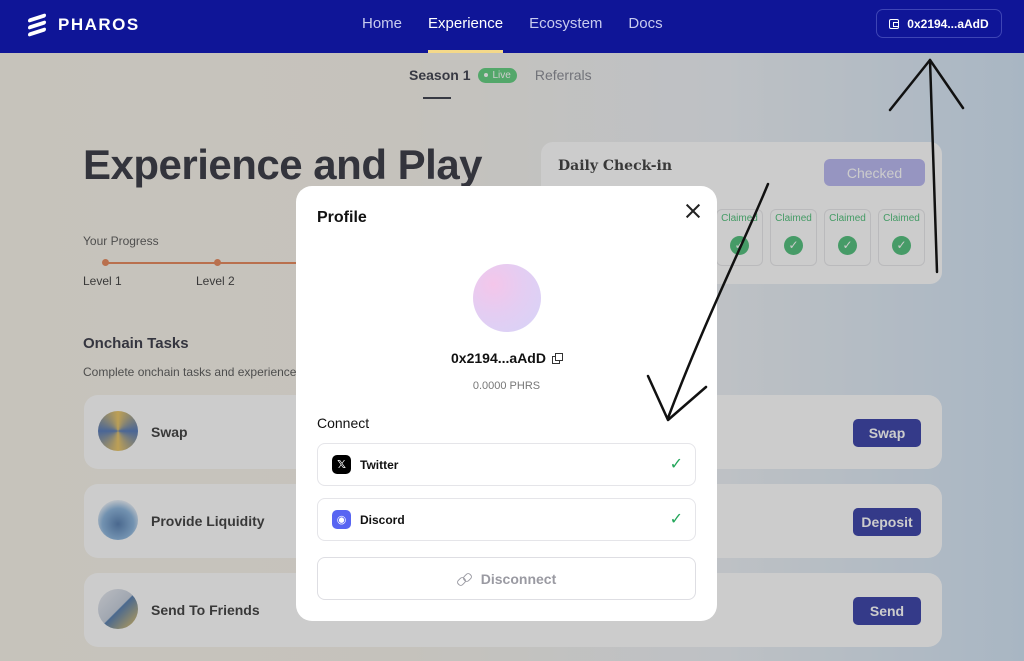 The image size is (1024, 661). I want to click on avatar, so click(507, 298).